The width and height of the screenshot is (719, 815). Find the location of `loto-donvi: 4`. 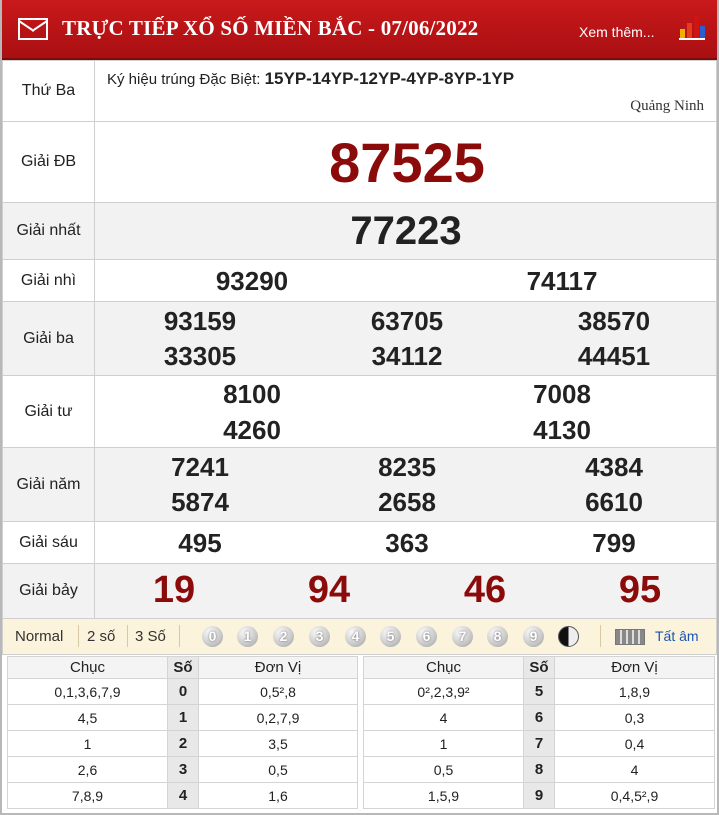

loto-donvi: 4 is located at coordinates (634, 769).